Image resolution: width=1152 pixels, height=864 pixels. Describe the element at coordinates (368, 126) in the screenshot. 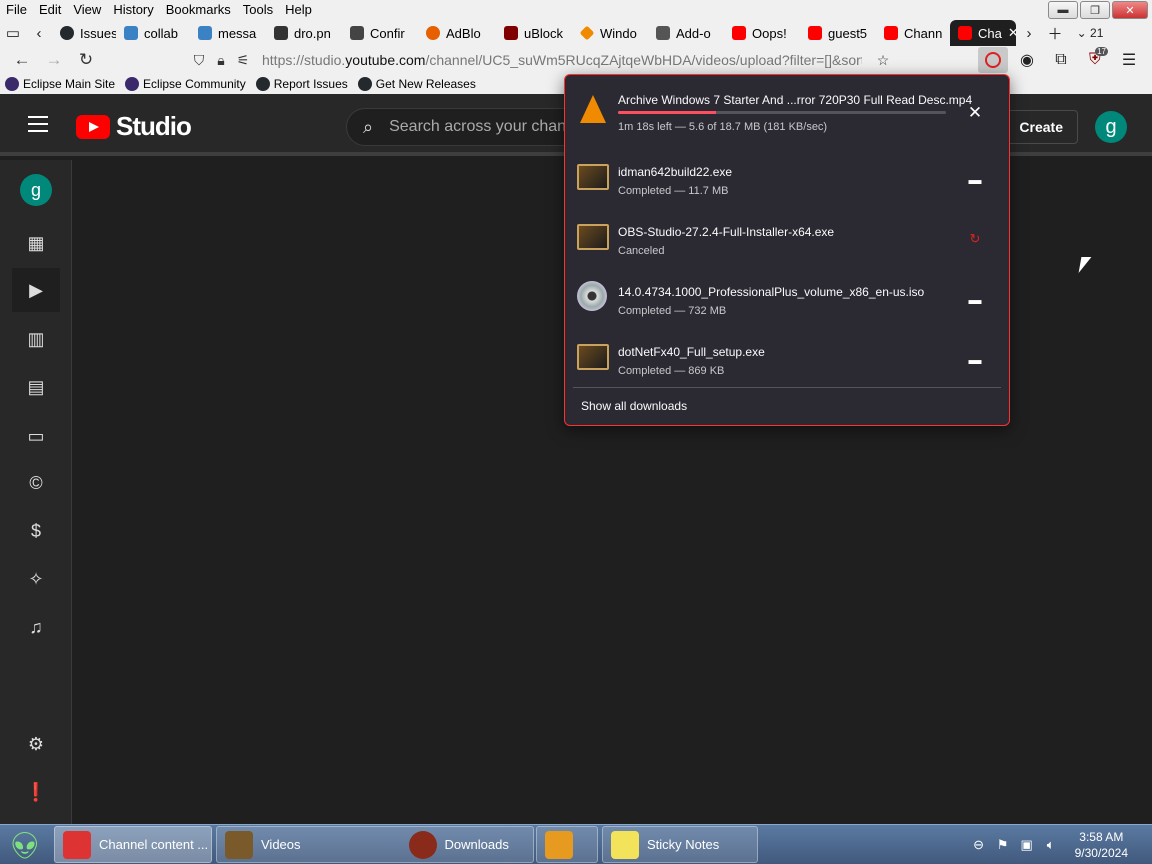

I see `search-icon: ⌕` at that location.